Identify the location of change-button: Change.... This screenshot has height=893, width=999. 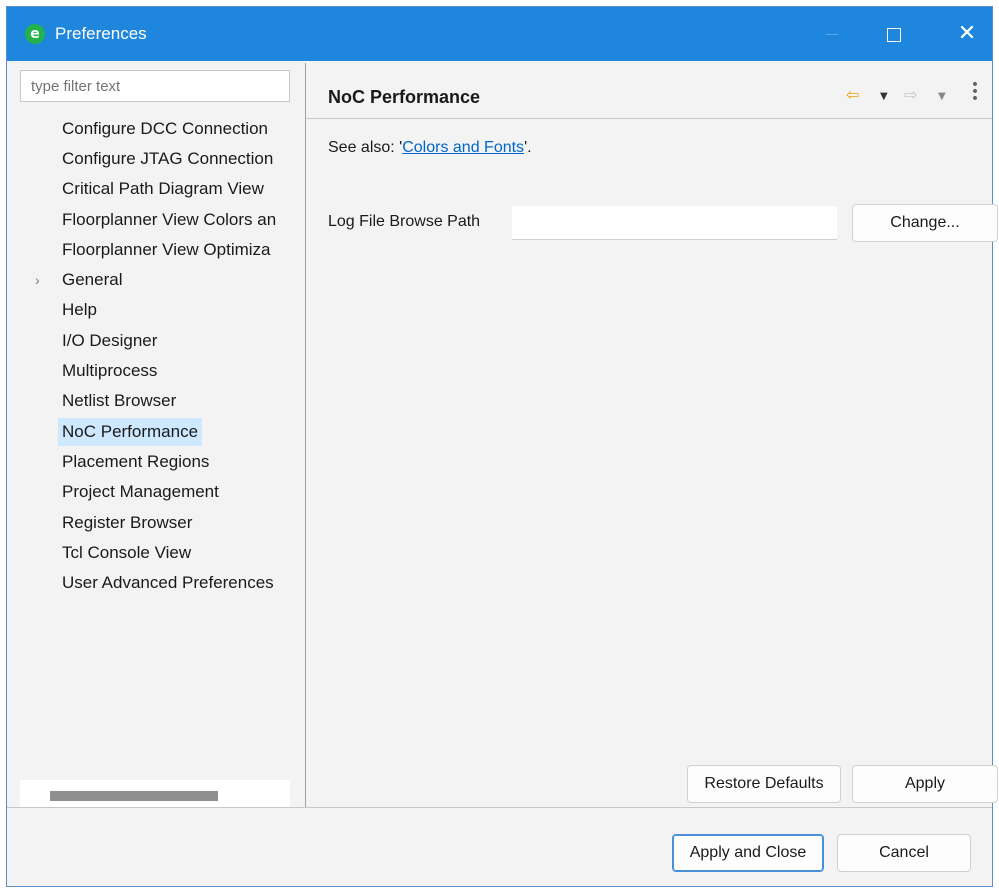
(925, 223).